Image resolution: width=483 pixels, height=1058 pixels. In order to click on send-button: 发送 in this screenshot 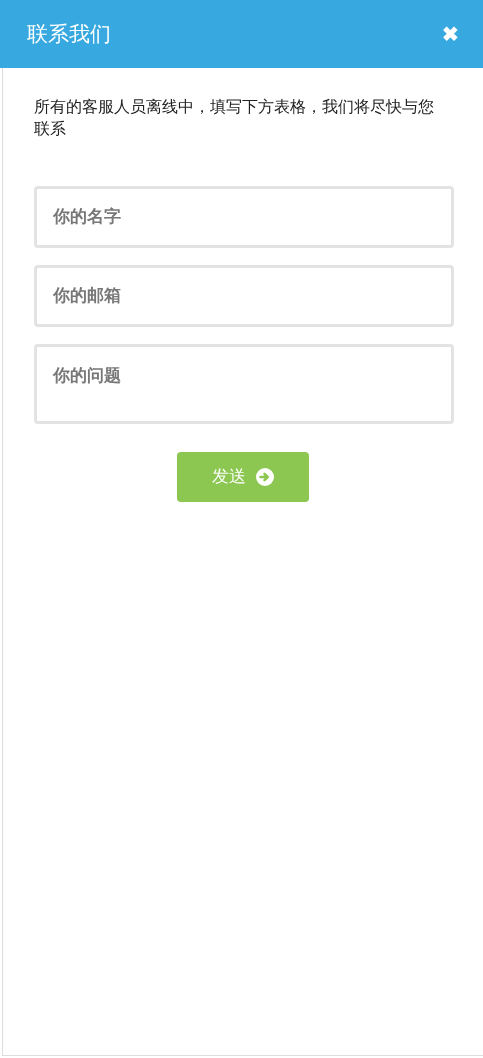, I will do `click(243, 477)`.